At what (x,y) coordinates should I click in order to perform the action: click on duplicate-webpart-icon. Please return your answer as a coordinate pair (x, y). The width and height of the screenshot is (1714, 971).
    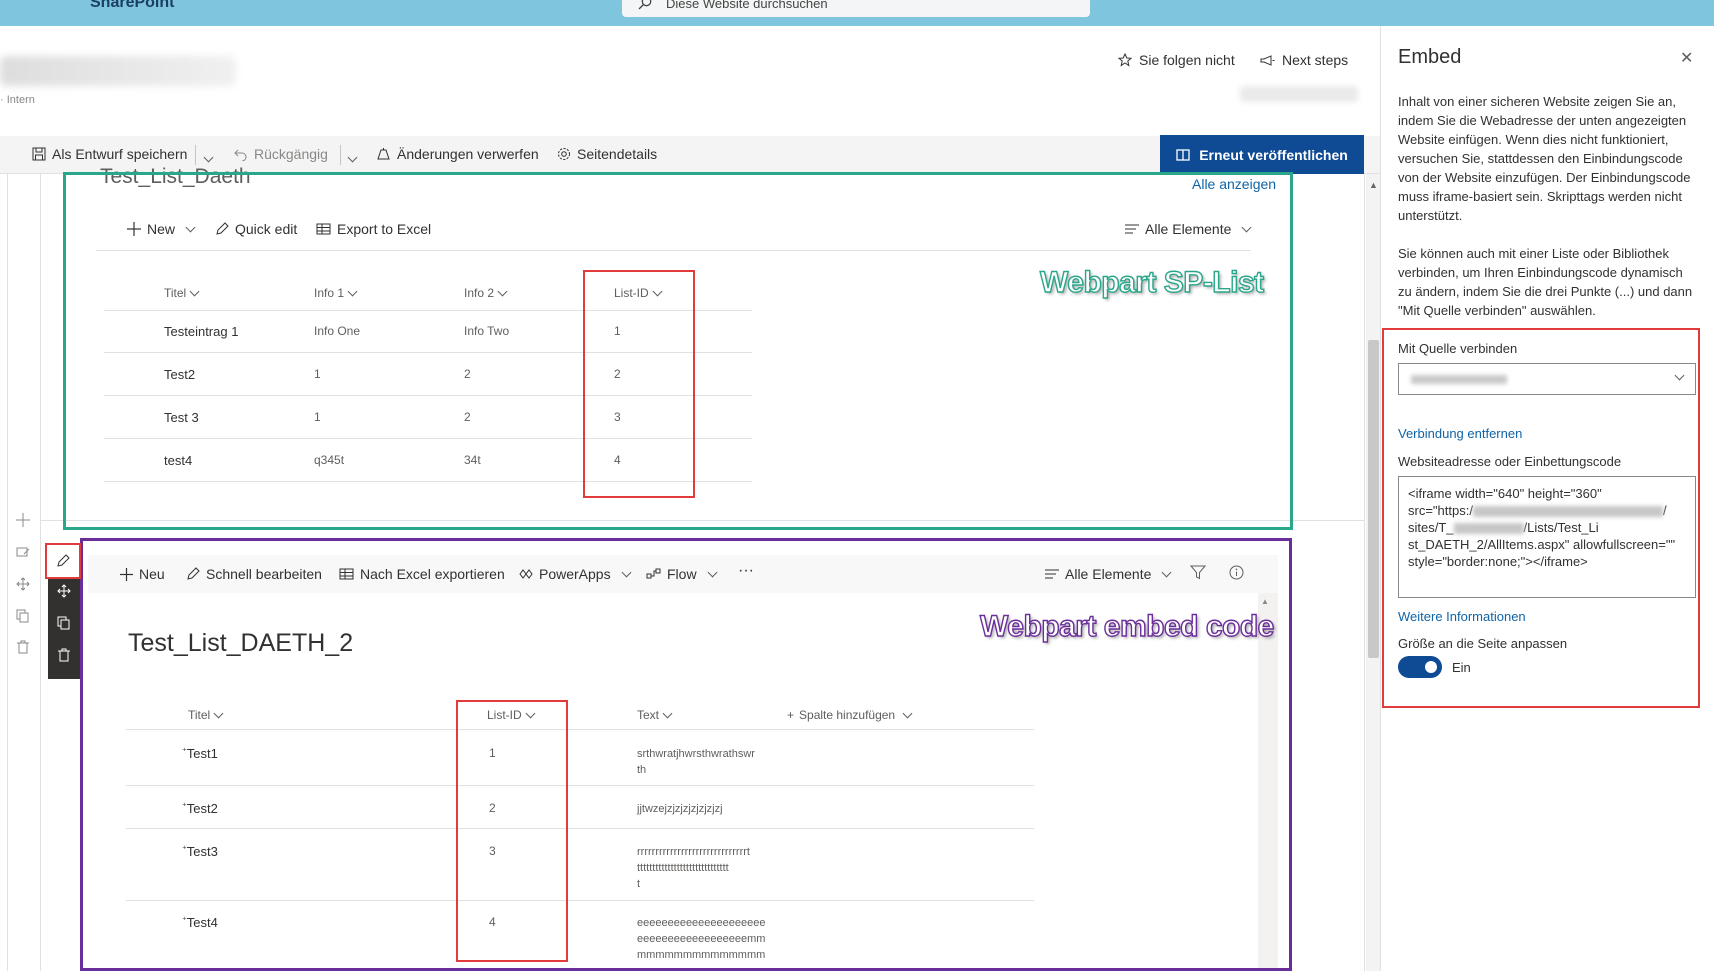
    Looking at the image, I should click on (64, 623).